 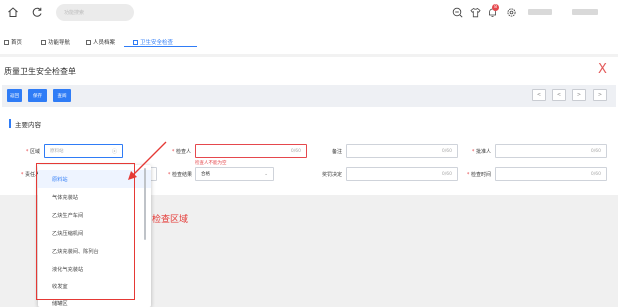 I want to click on inspector-input: 0/60, so click(x=251, y=151).